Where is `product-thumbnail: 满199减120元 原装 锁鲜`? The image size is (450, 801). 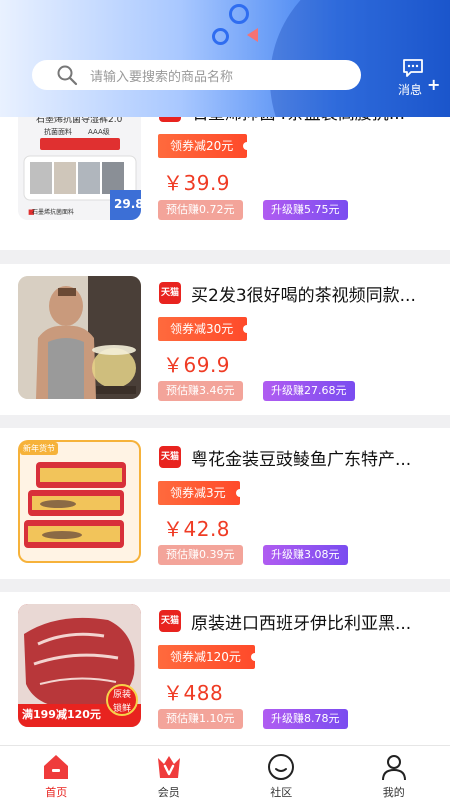
product-thumbnail: 满199减120元 原装 锁鲜 is located at coordinates (79, 665).